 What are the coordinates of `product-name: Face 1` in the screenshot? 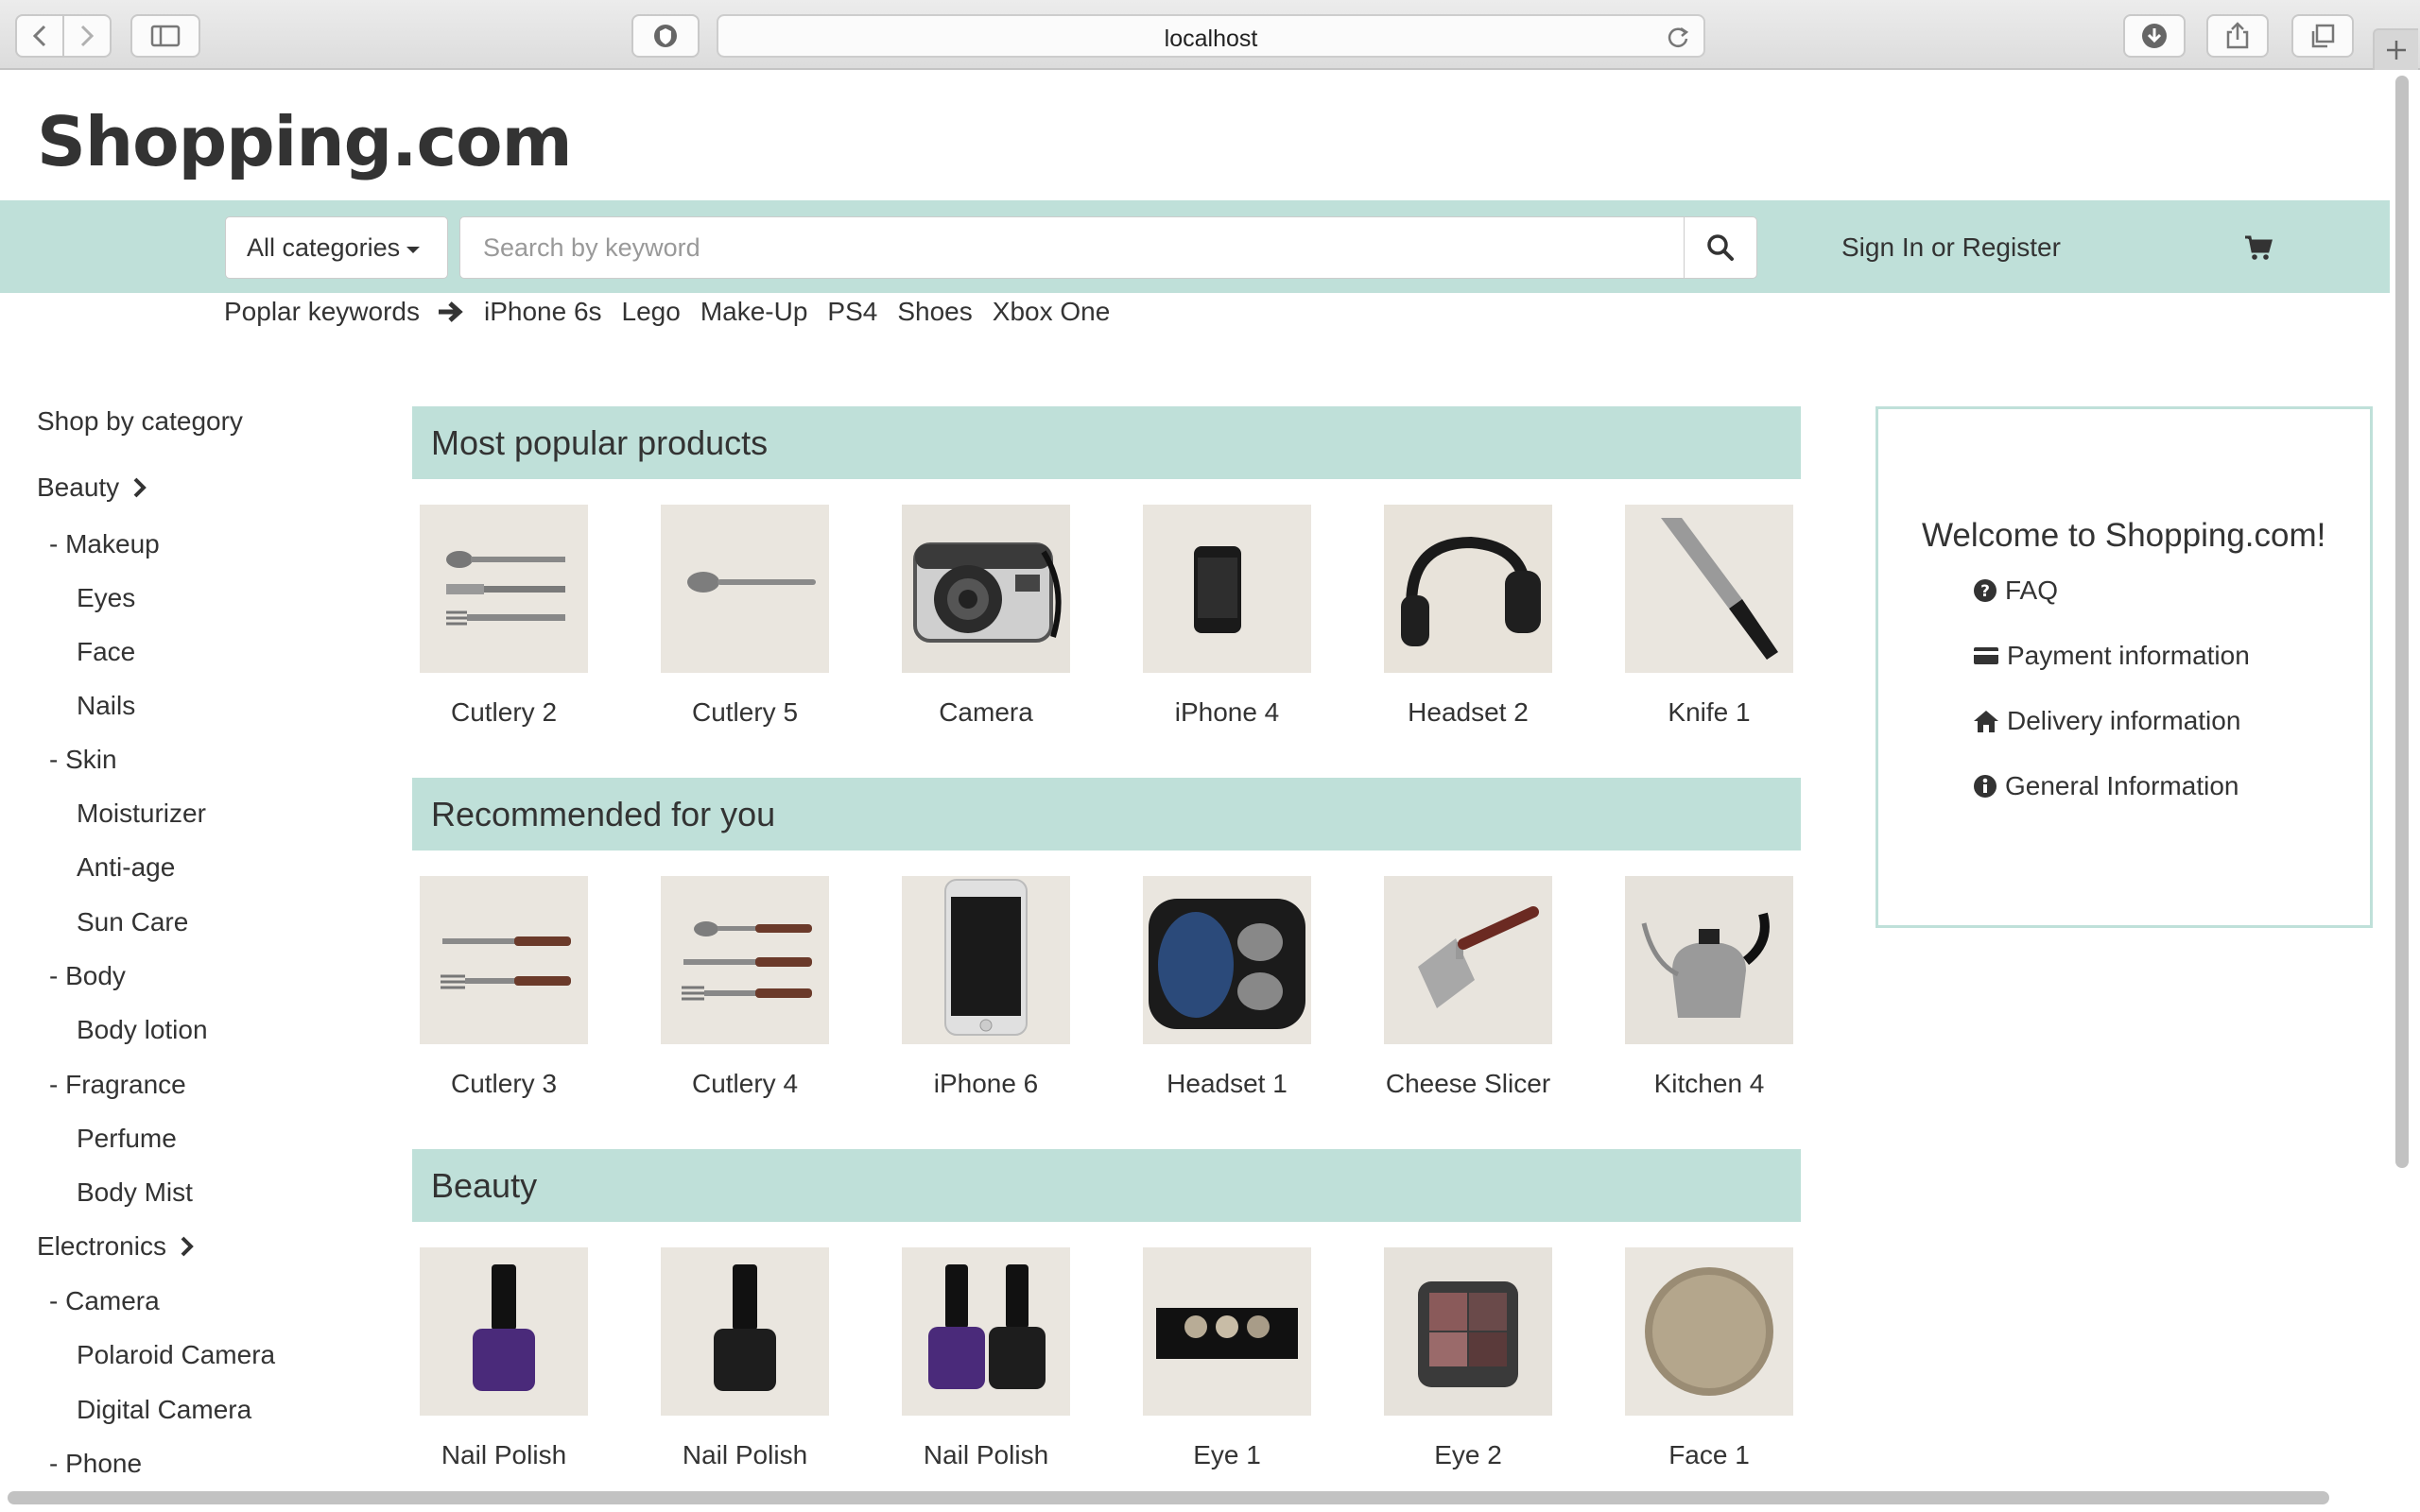 It's located at (1709, 1454).